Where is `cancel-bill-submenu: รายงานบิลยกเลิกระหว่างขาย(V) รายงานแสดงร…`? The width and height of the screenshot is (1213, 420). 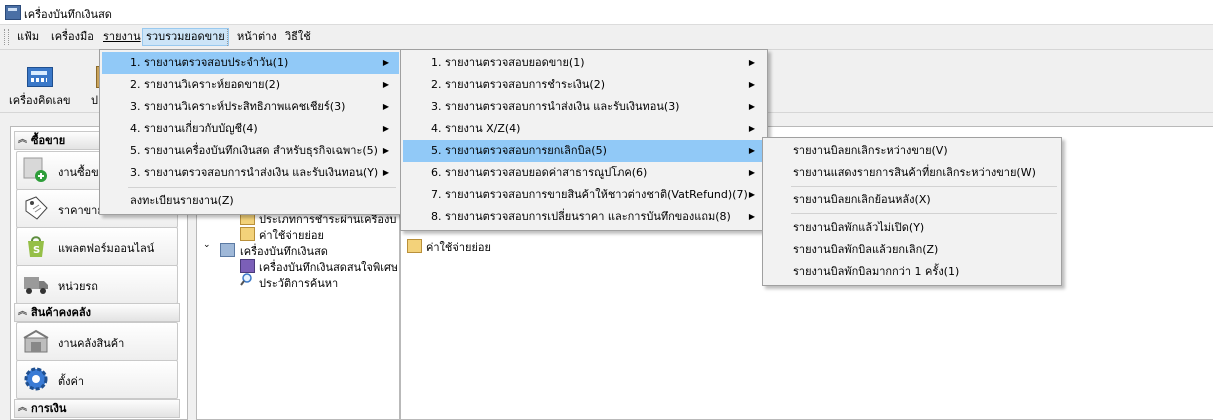 cancel-bill-submenu: รายงานบิลยกเลิกระหว่างขาย(V) รายงานแสดงร… is located at coordinates (912, 211).